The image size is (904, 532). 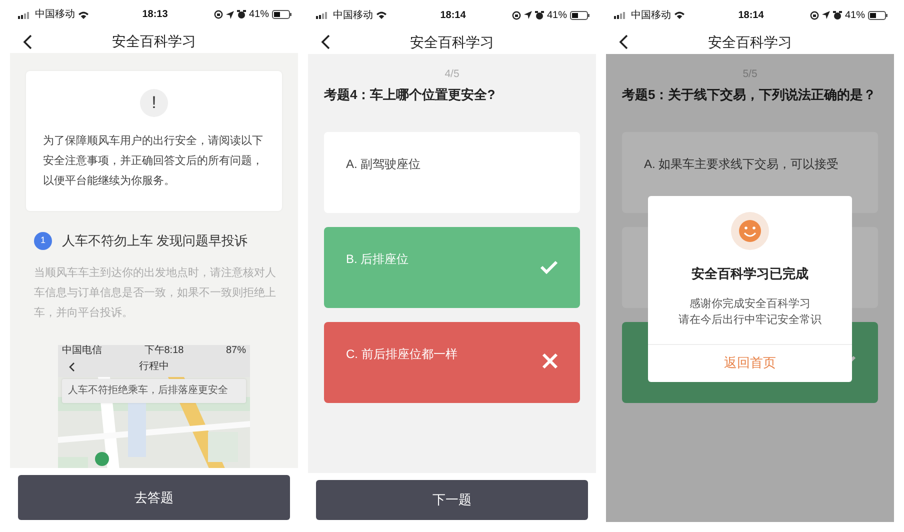 I want to click on option-text: A. 如果车主要求线下交易，可以接受, so click(x=741, y=164).